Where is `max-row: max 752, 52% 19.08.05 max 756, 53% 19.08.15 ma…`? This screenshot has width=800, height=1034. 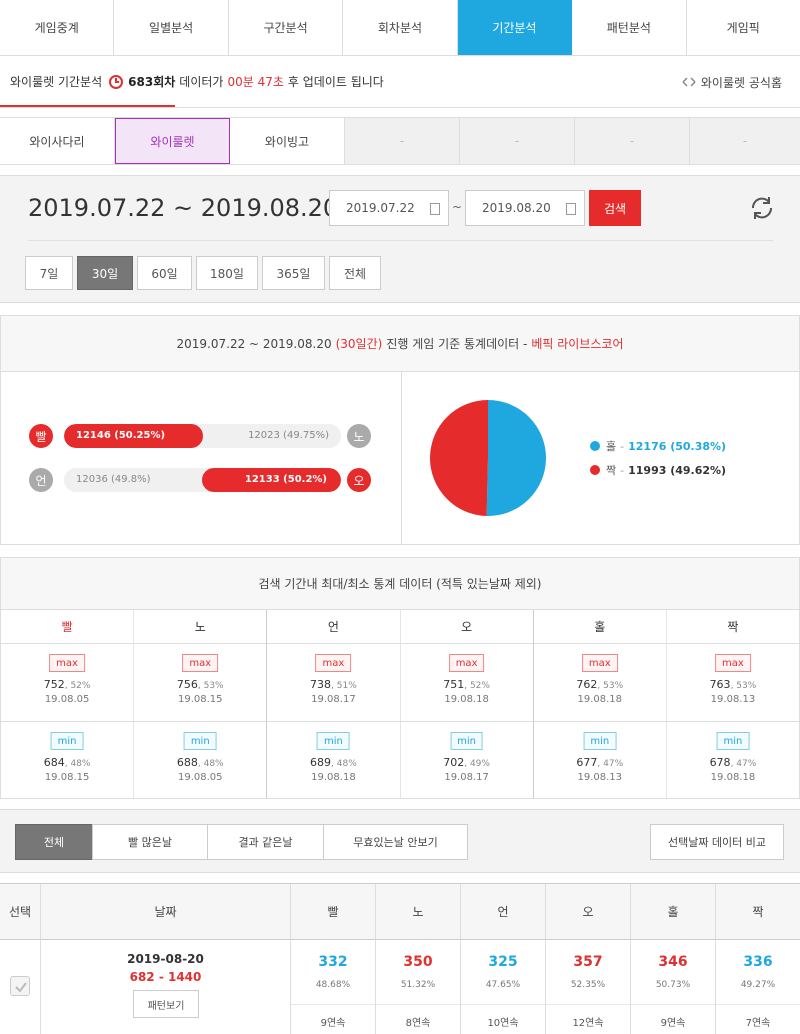 max-row: max 752, 52% 19.08.05 max 756, 53% 19.08.15 ma… is located at coordinates (400, 683).